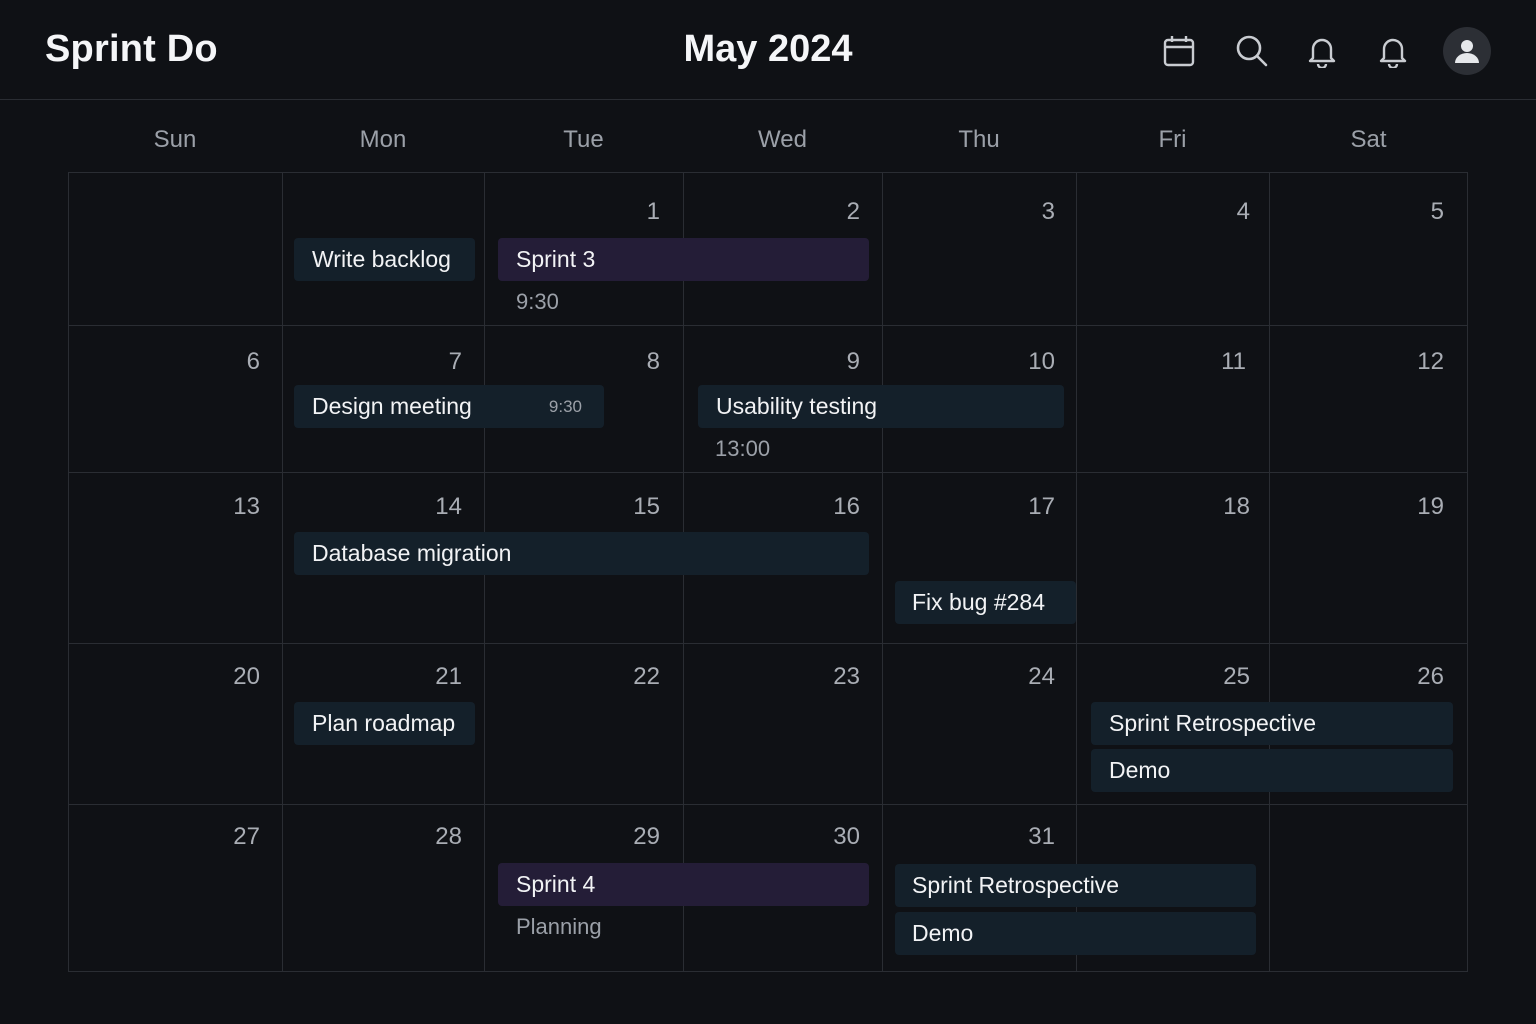 Image resolution: width=1536 pixels, height=1024 pixels. I want to click on event-write-backlog: Write backlog, so click(384, 259).